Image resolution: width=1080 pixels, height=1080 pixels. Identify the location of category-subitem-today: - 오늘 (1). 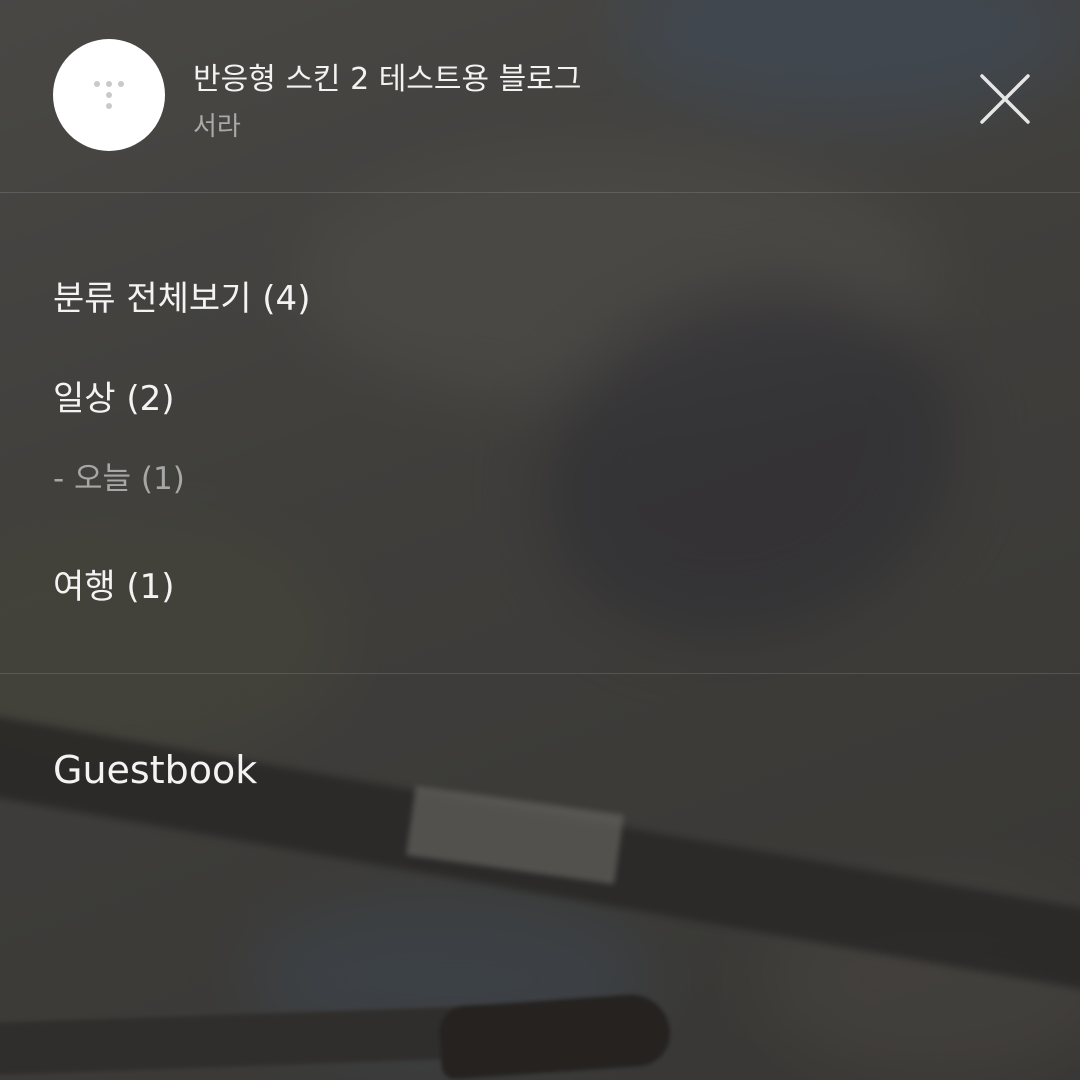
(119, 475).